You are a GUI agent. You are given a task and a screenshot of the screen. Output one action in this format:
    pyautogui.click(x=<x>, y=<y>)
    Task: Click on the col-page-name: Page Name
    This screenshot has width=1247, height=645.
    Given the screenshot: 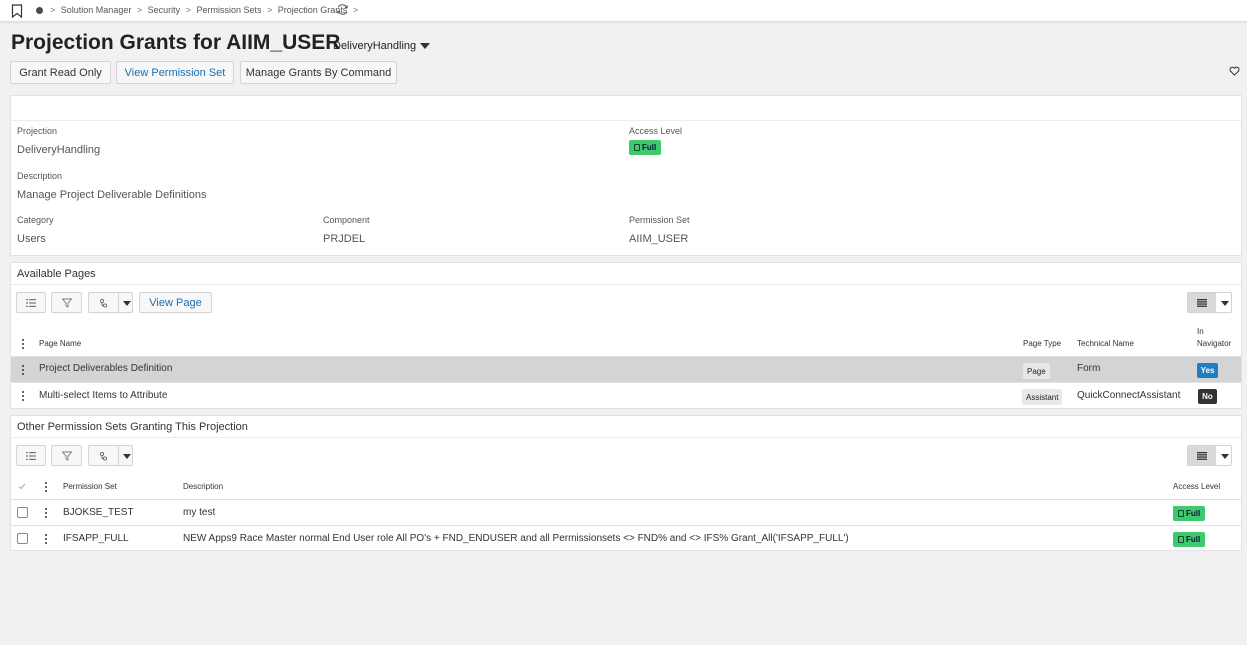 What is the action you would take?
    pyautogui.click(x=60, y=343)
    